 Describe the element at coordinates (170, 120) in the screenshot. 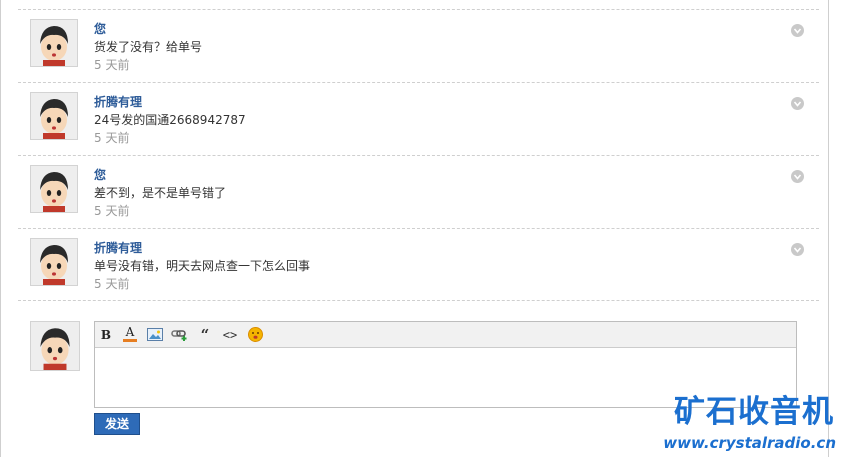

I see `message-text: 24号发的国通2668942787` at that location.